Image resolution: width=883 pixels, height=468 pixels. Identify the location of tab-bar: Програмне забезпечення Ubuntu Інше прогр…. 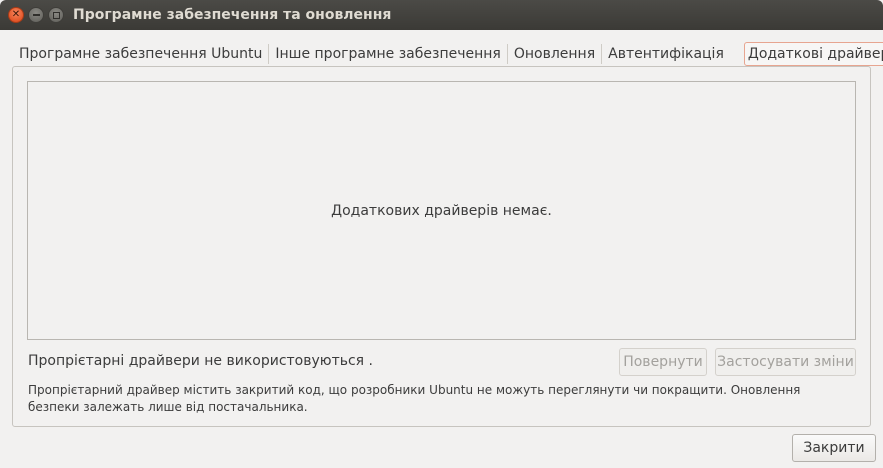
(448, 54).